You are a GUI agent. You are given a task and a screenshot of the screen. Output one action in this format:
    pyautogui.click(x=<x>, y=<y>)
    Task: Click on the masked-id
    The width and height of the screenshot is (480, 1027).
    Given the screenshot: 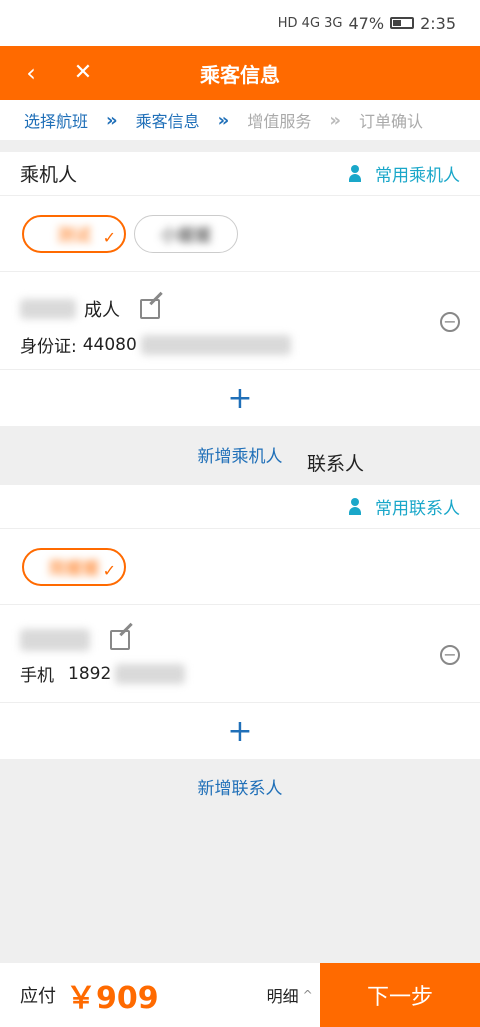 What is the action you would take?
    pyautogui.click(x=215, y=344)
    